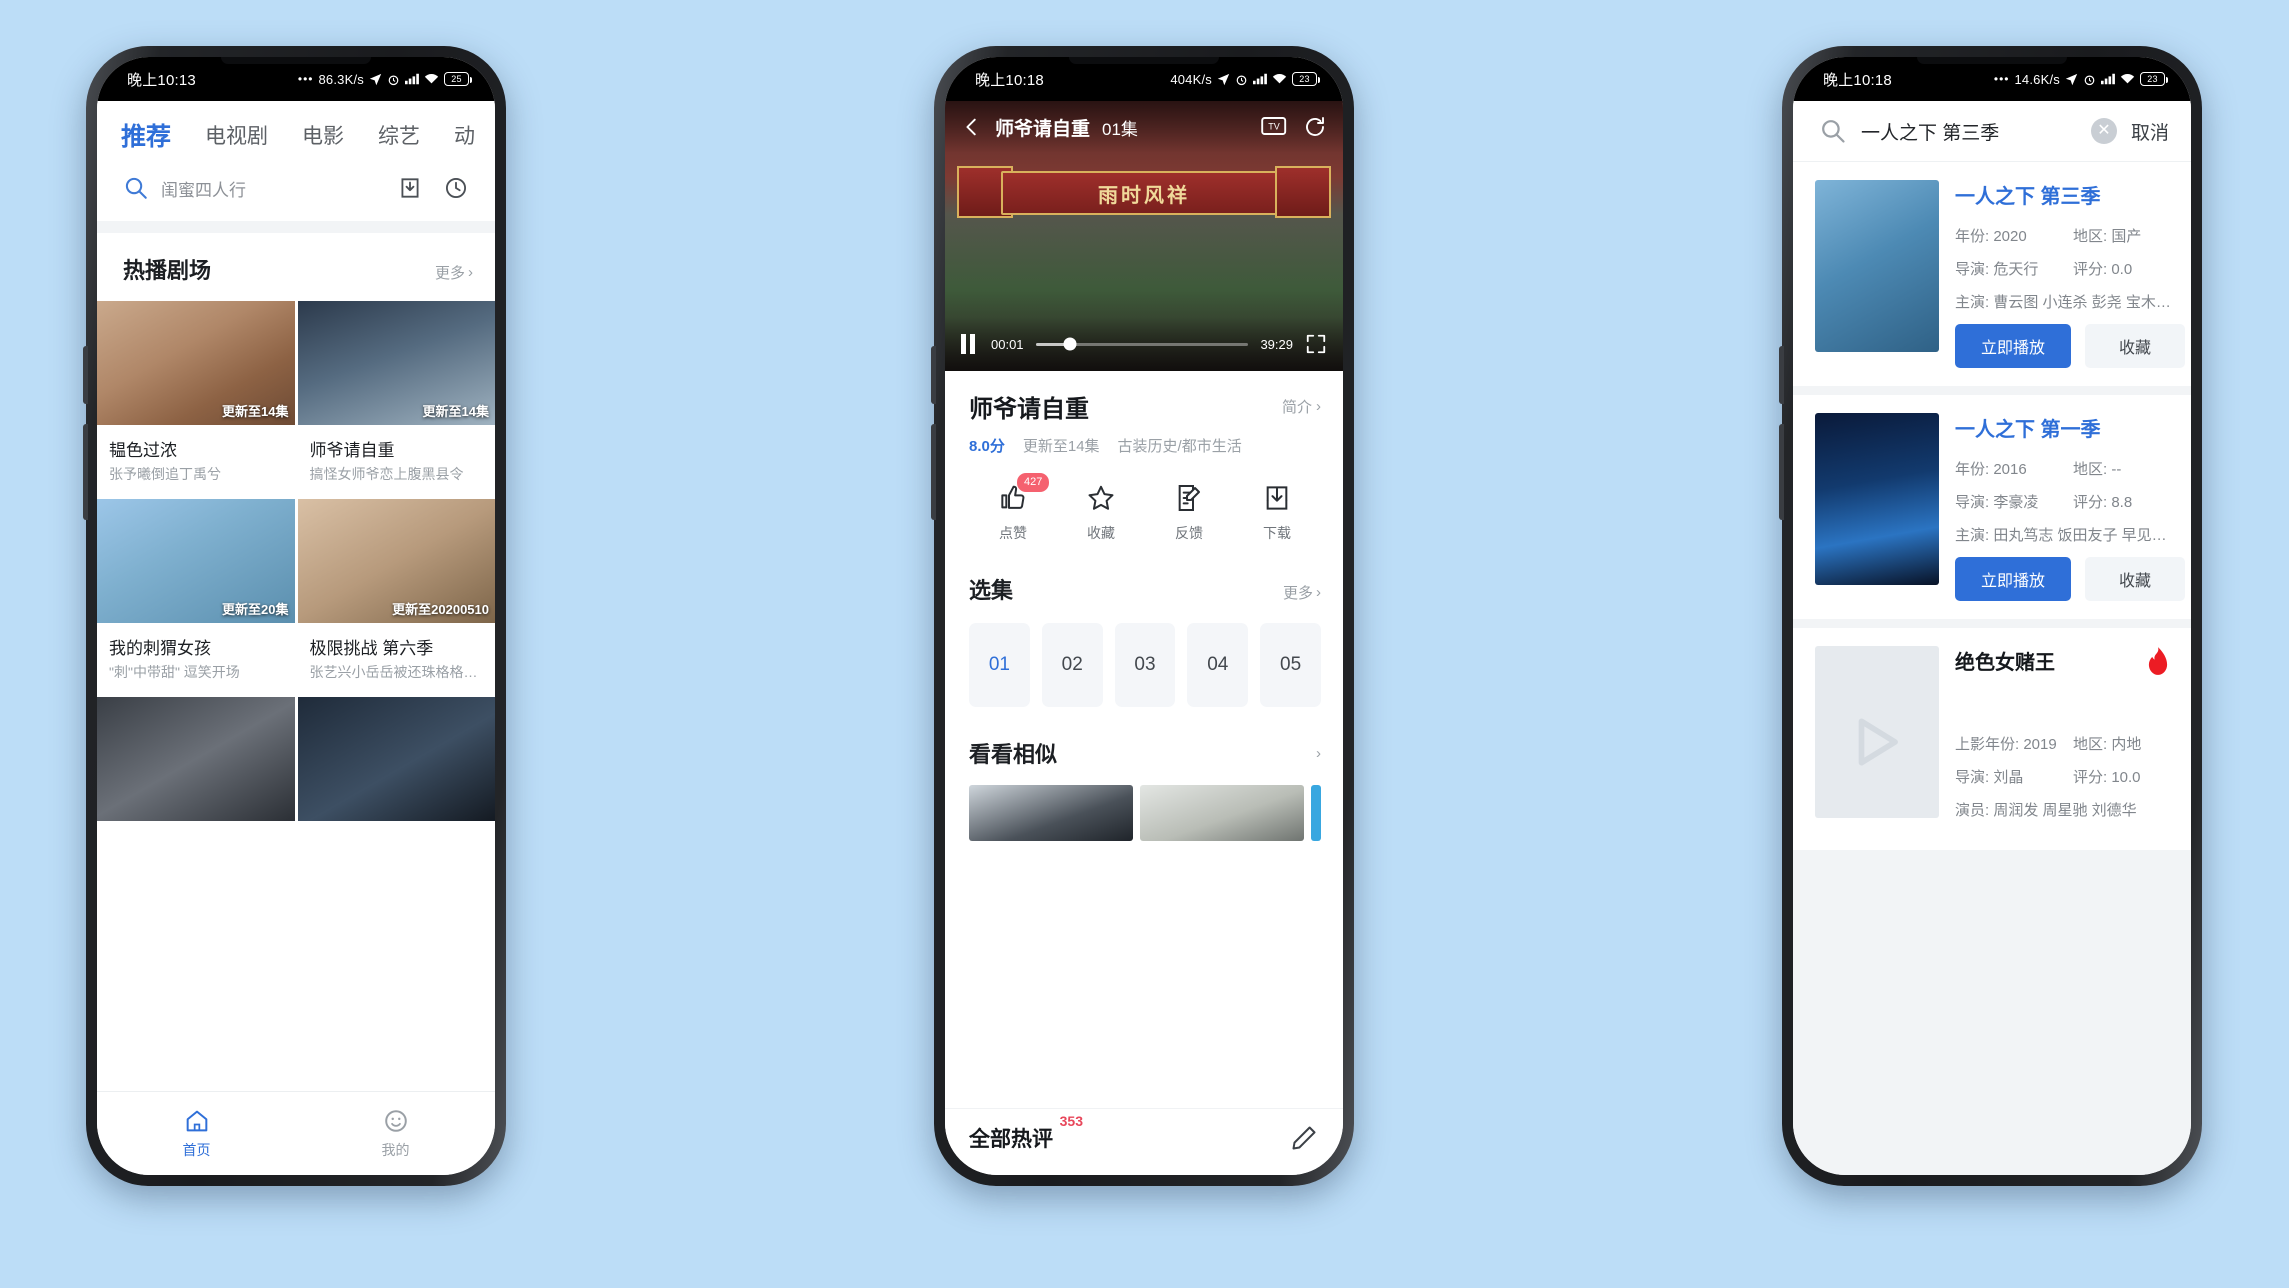  What do you see at coordinates (456, 188) in the screenshot?
I see `history-icon` at bounding box center [456, 188].